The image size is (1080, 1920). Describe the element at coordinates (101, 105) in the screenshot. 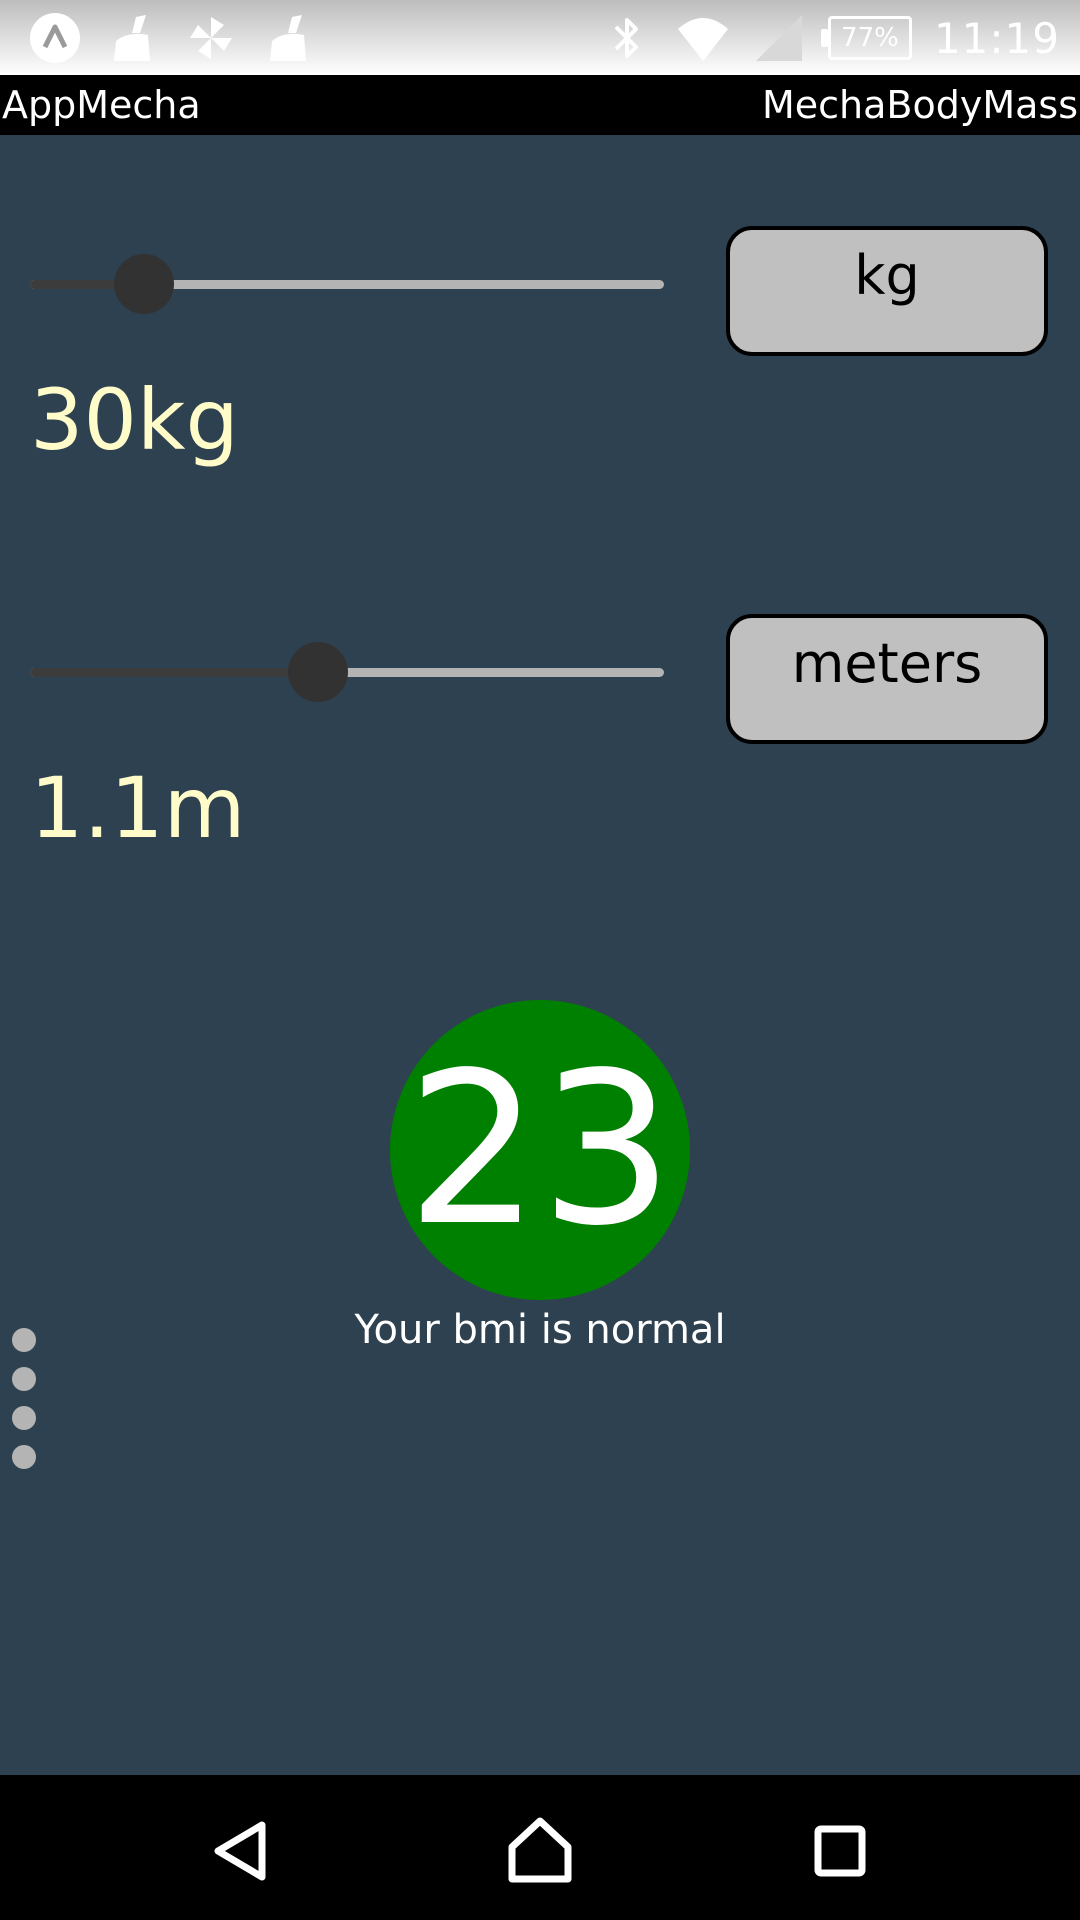

I see `app-name: AppMecha` at that location.